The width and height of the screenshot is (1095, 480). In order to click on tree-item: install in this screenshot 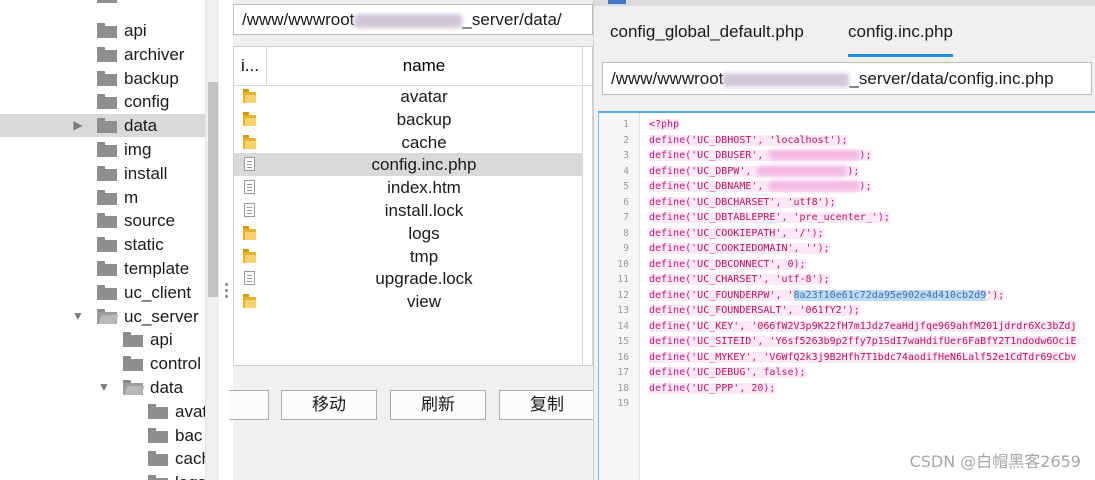, I will do `click(102, 173)`.